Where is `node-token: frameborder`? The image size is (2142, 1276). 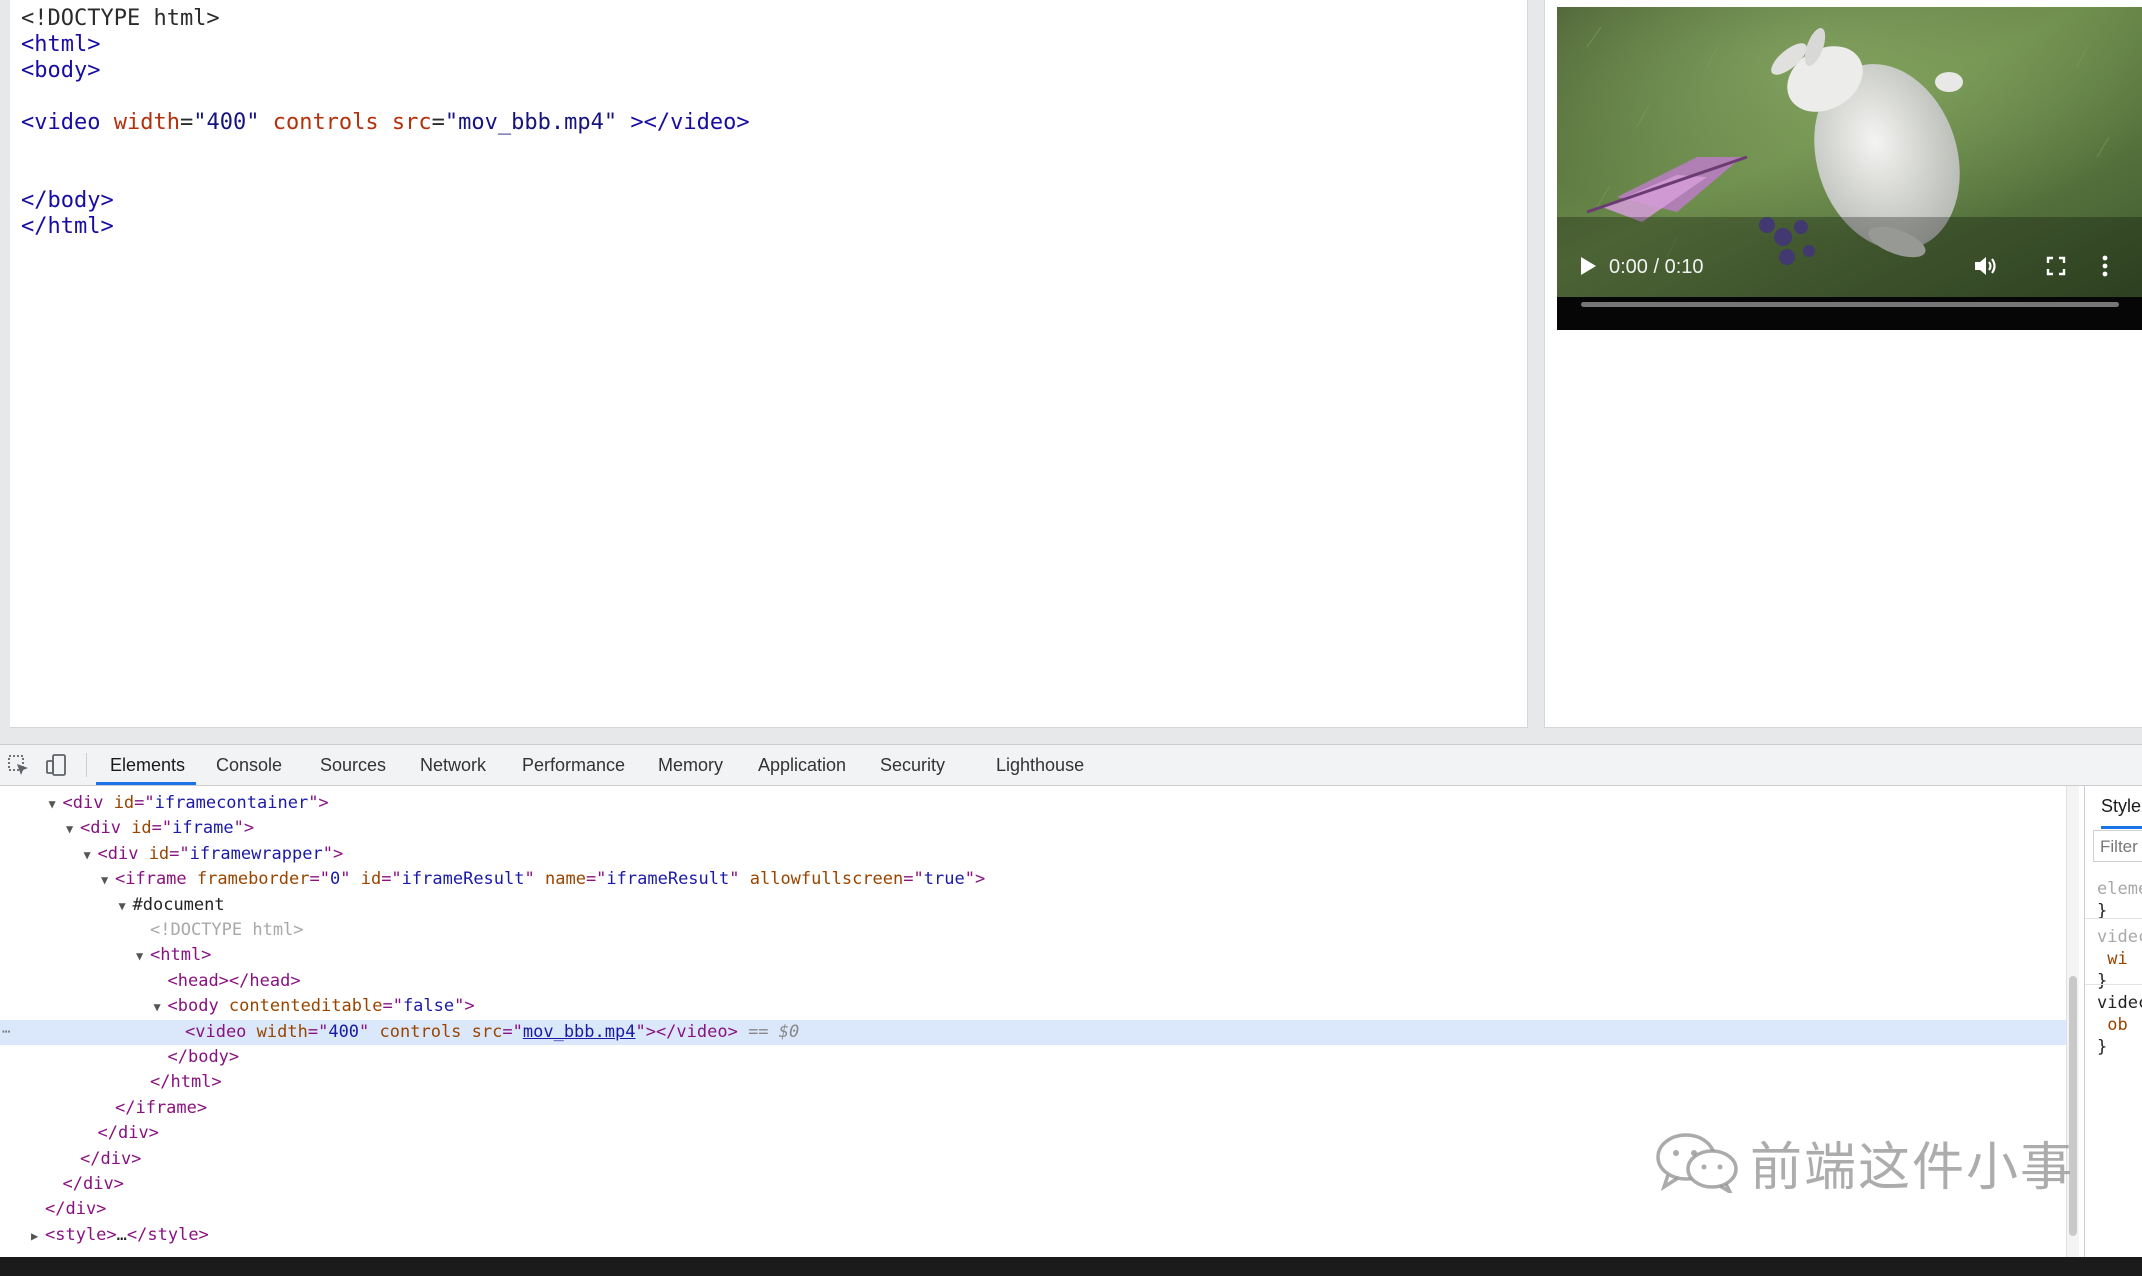
node-token: frameborder is located at coordinates (253, 879).